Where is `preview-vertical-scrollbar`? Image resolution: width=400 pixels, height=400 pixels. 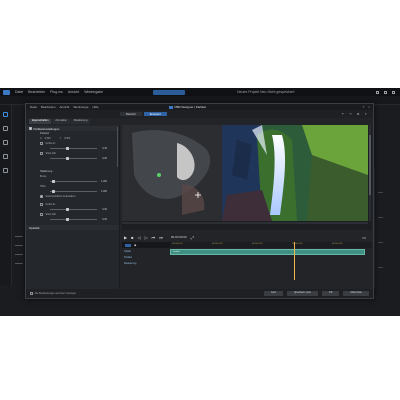 preview-vertical-scrollbar is located at coordinates (370, 173).